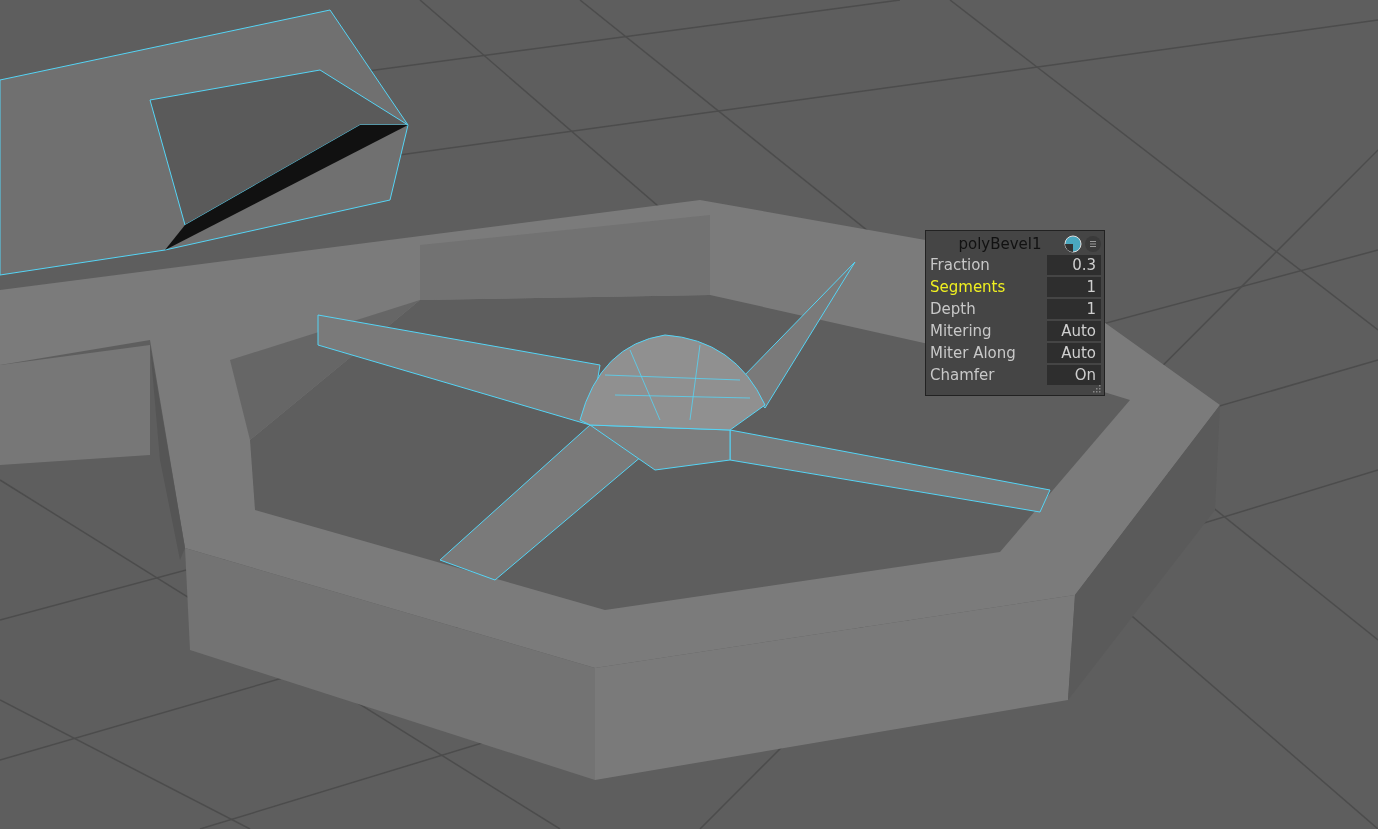  I want to click on attribute-label: Segments, so click(967, 287).